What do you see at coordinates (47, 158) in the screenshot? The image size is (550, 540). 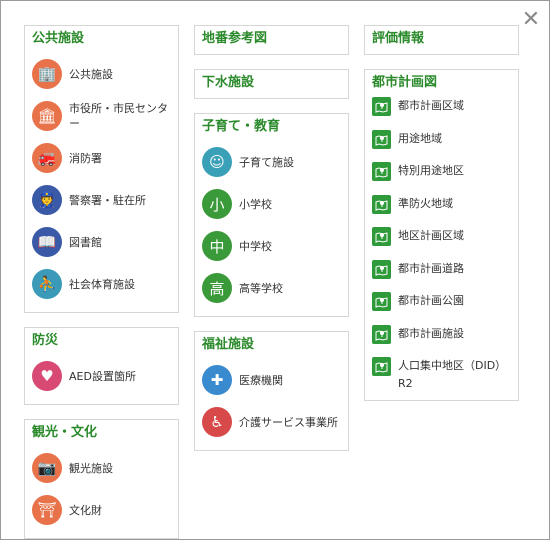 I see `fire-station-icon: 🚒` at bounding box center [47, 158].